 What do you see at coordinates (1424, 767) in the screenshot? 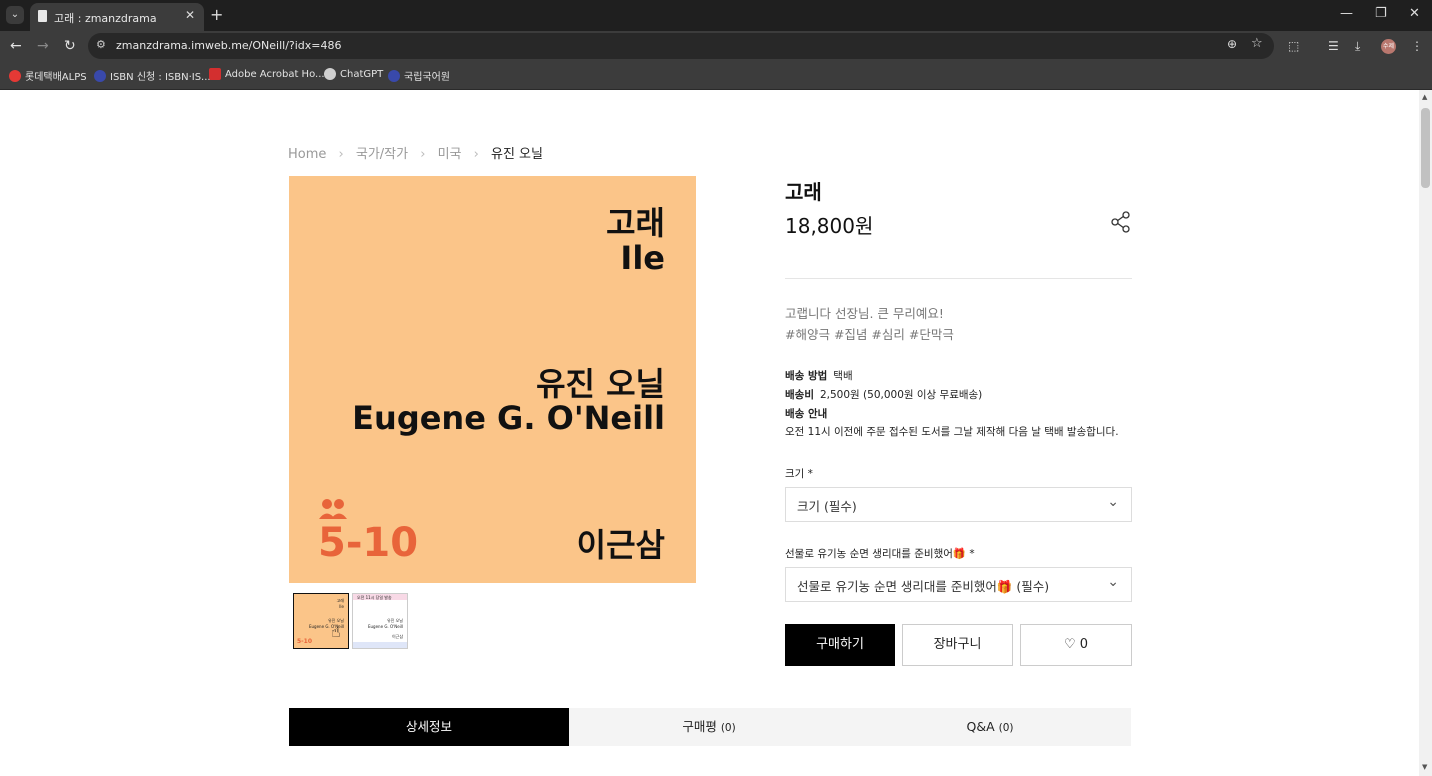
I see `scroll-down-arrow: ▼` at bounding box center [1424, 767].